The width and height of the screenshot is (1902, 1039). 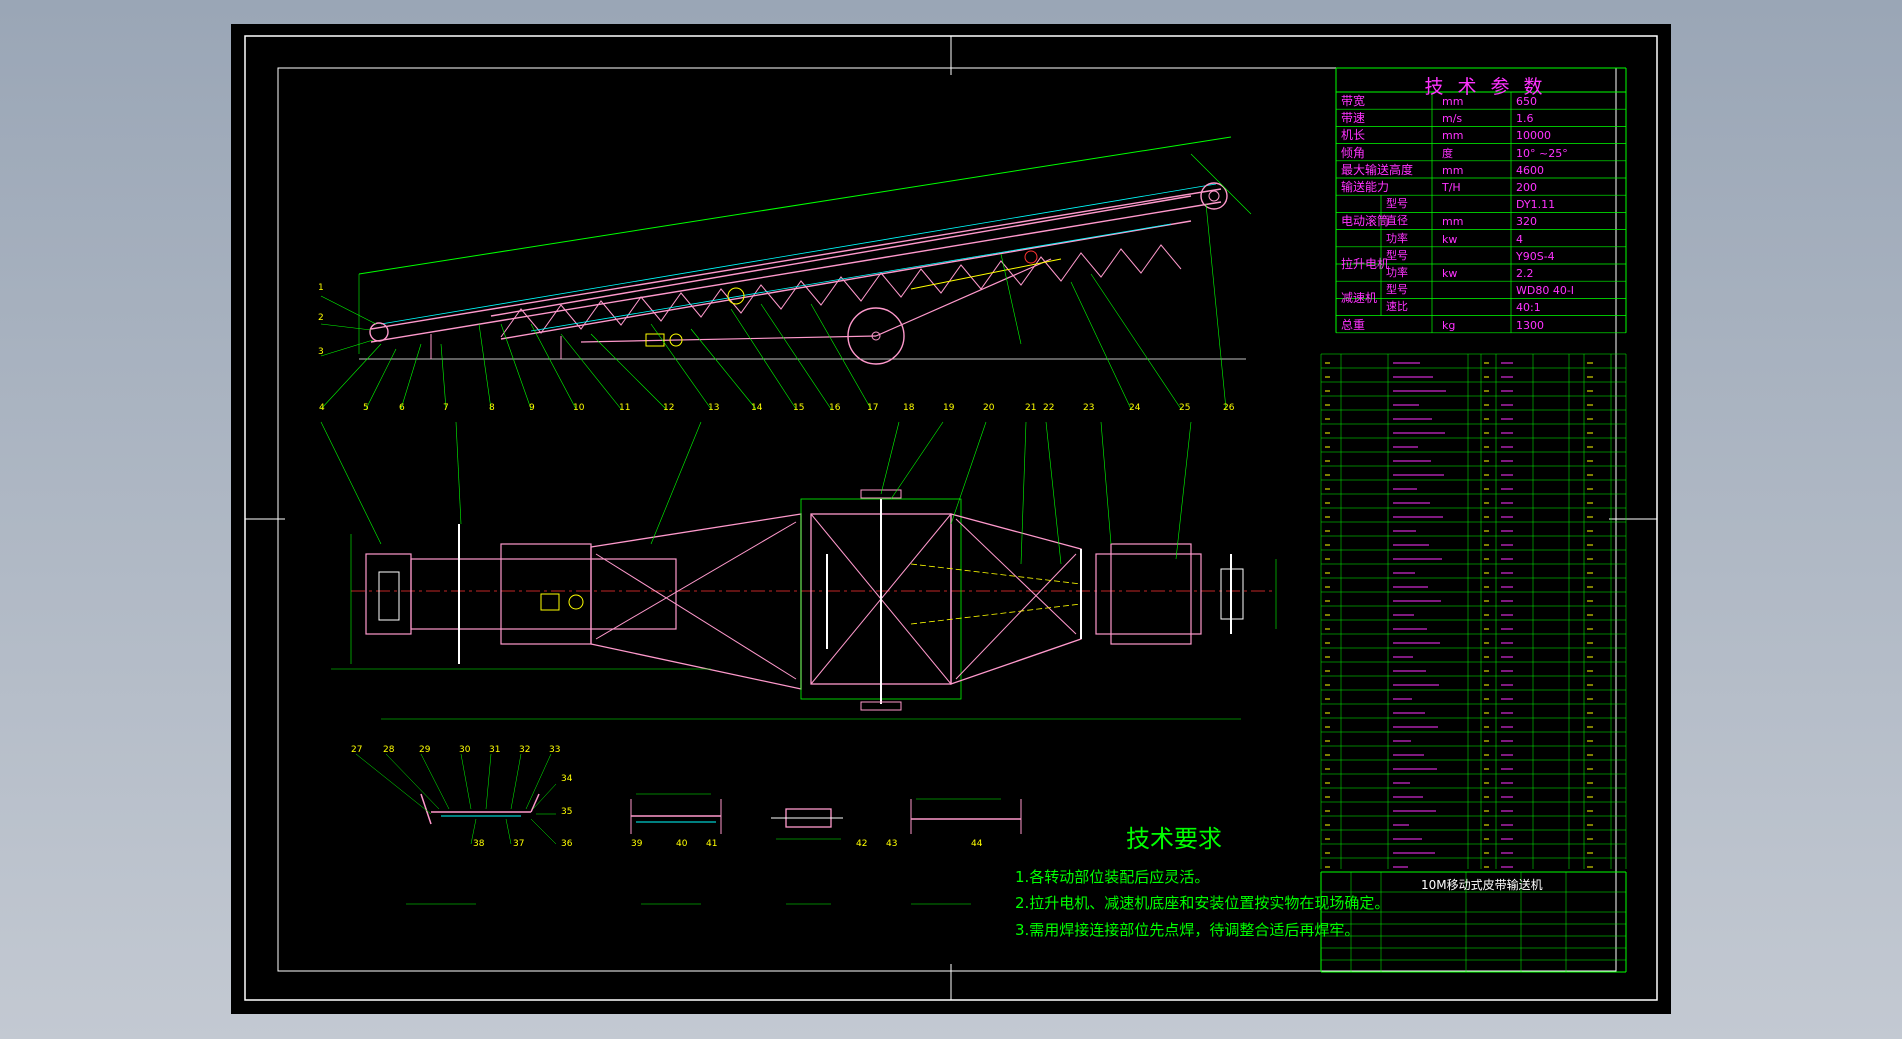 I want to click on callout-number: 12, so click(x=668, y=408).